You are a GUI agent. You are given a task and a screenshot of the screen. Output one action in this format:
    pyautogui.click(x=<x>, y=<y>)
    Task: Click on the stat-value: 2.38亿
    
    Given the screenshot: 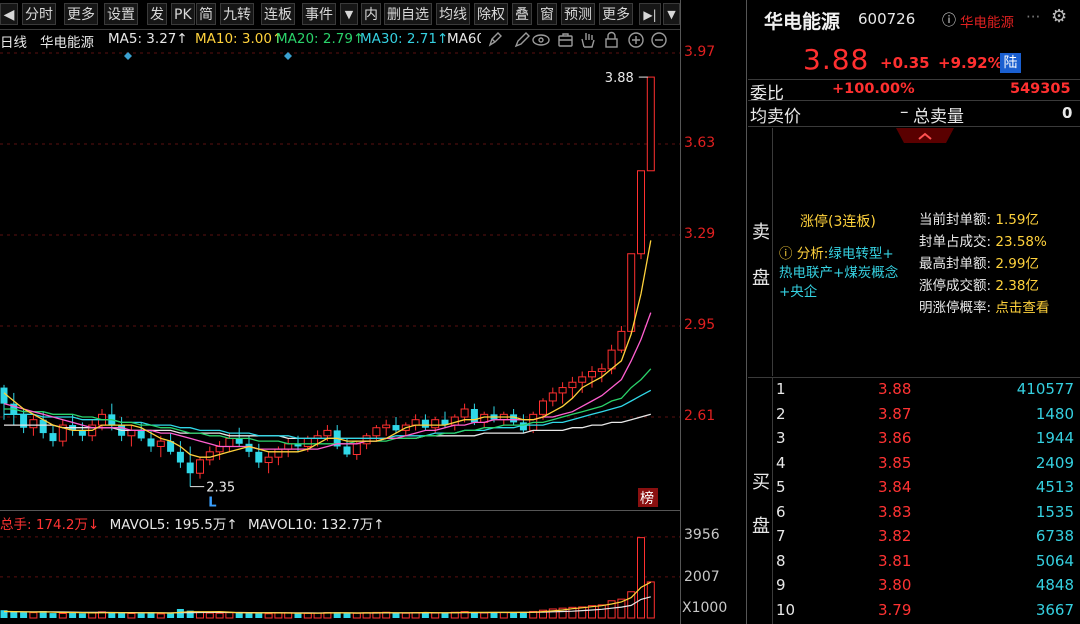 What is the action you would take?
    pyautogui.click(x=1017, y=286)
    